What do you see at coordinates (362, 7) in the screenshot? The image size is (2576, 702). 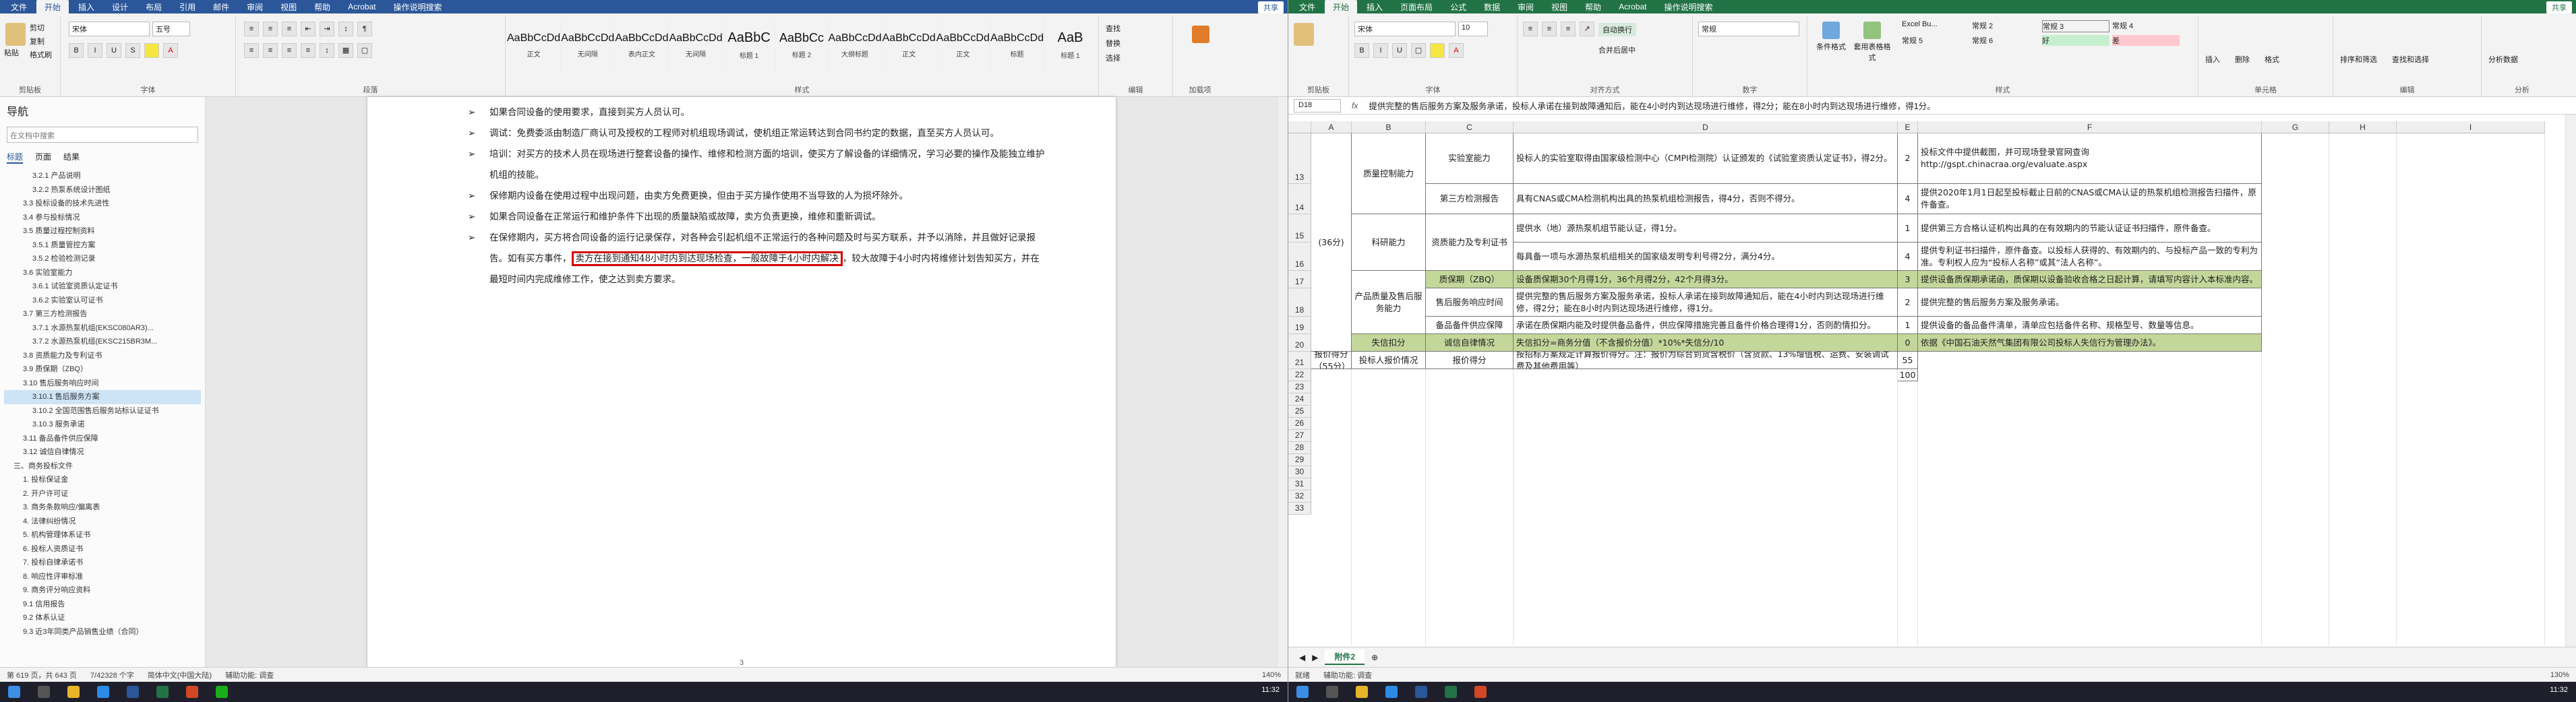 I see `word-tab-acrobat: Acrobat` at bounding box center [362, 7].